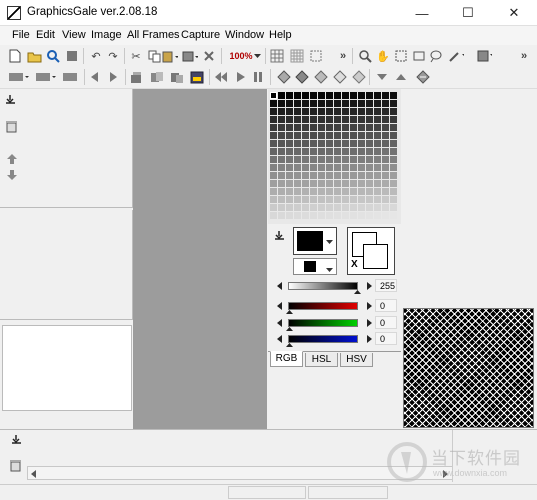 The width and height of the screenshot is (537, 500). I want to click on menu-file: File, so click(21, 35).